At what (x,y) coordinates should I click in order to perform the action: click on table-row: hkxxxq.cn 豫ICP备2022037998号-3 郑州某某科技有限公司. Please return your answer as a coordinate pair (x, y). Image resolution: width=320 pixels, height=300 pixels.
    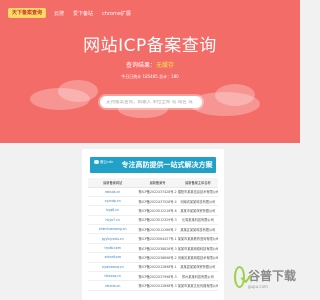
    Looking at the image, I should click on (153, 276).